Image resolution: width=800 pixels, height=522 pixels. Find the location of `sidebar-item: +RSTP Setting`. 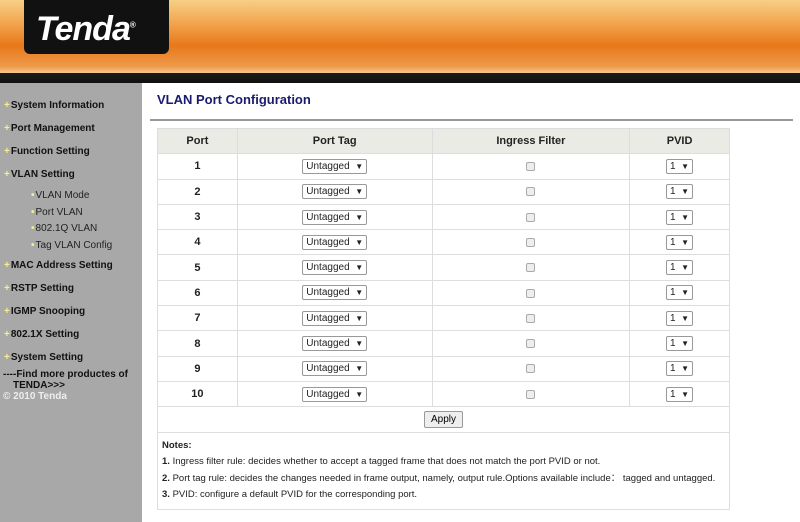

sidebar-item: +RSTP Setting is located at coordinates (39, 288).